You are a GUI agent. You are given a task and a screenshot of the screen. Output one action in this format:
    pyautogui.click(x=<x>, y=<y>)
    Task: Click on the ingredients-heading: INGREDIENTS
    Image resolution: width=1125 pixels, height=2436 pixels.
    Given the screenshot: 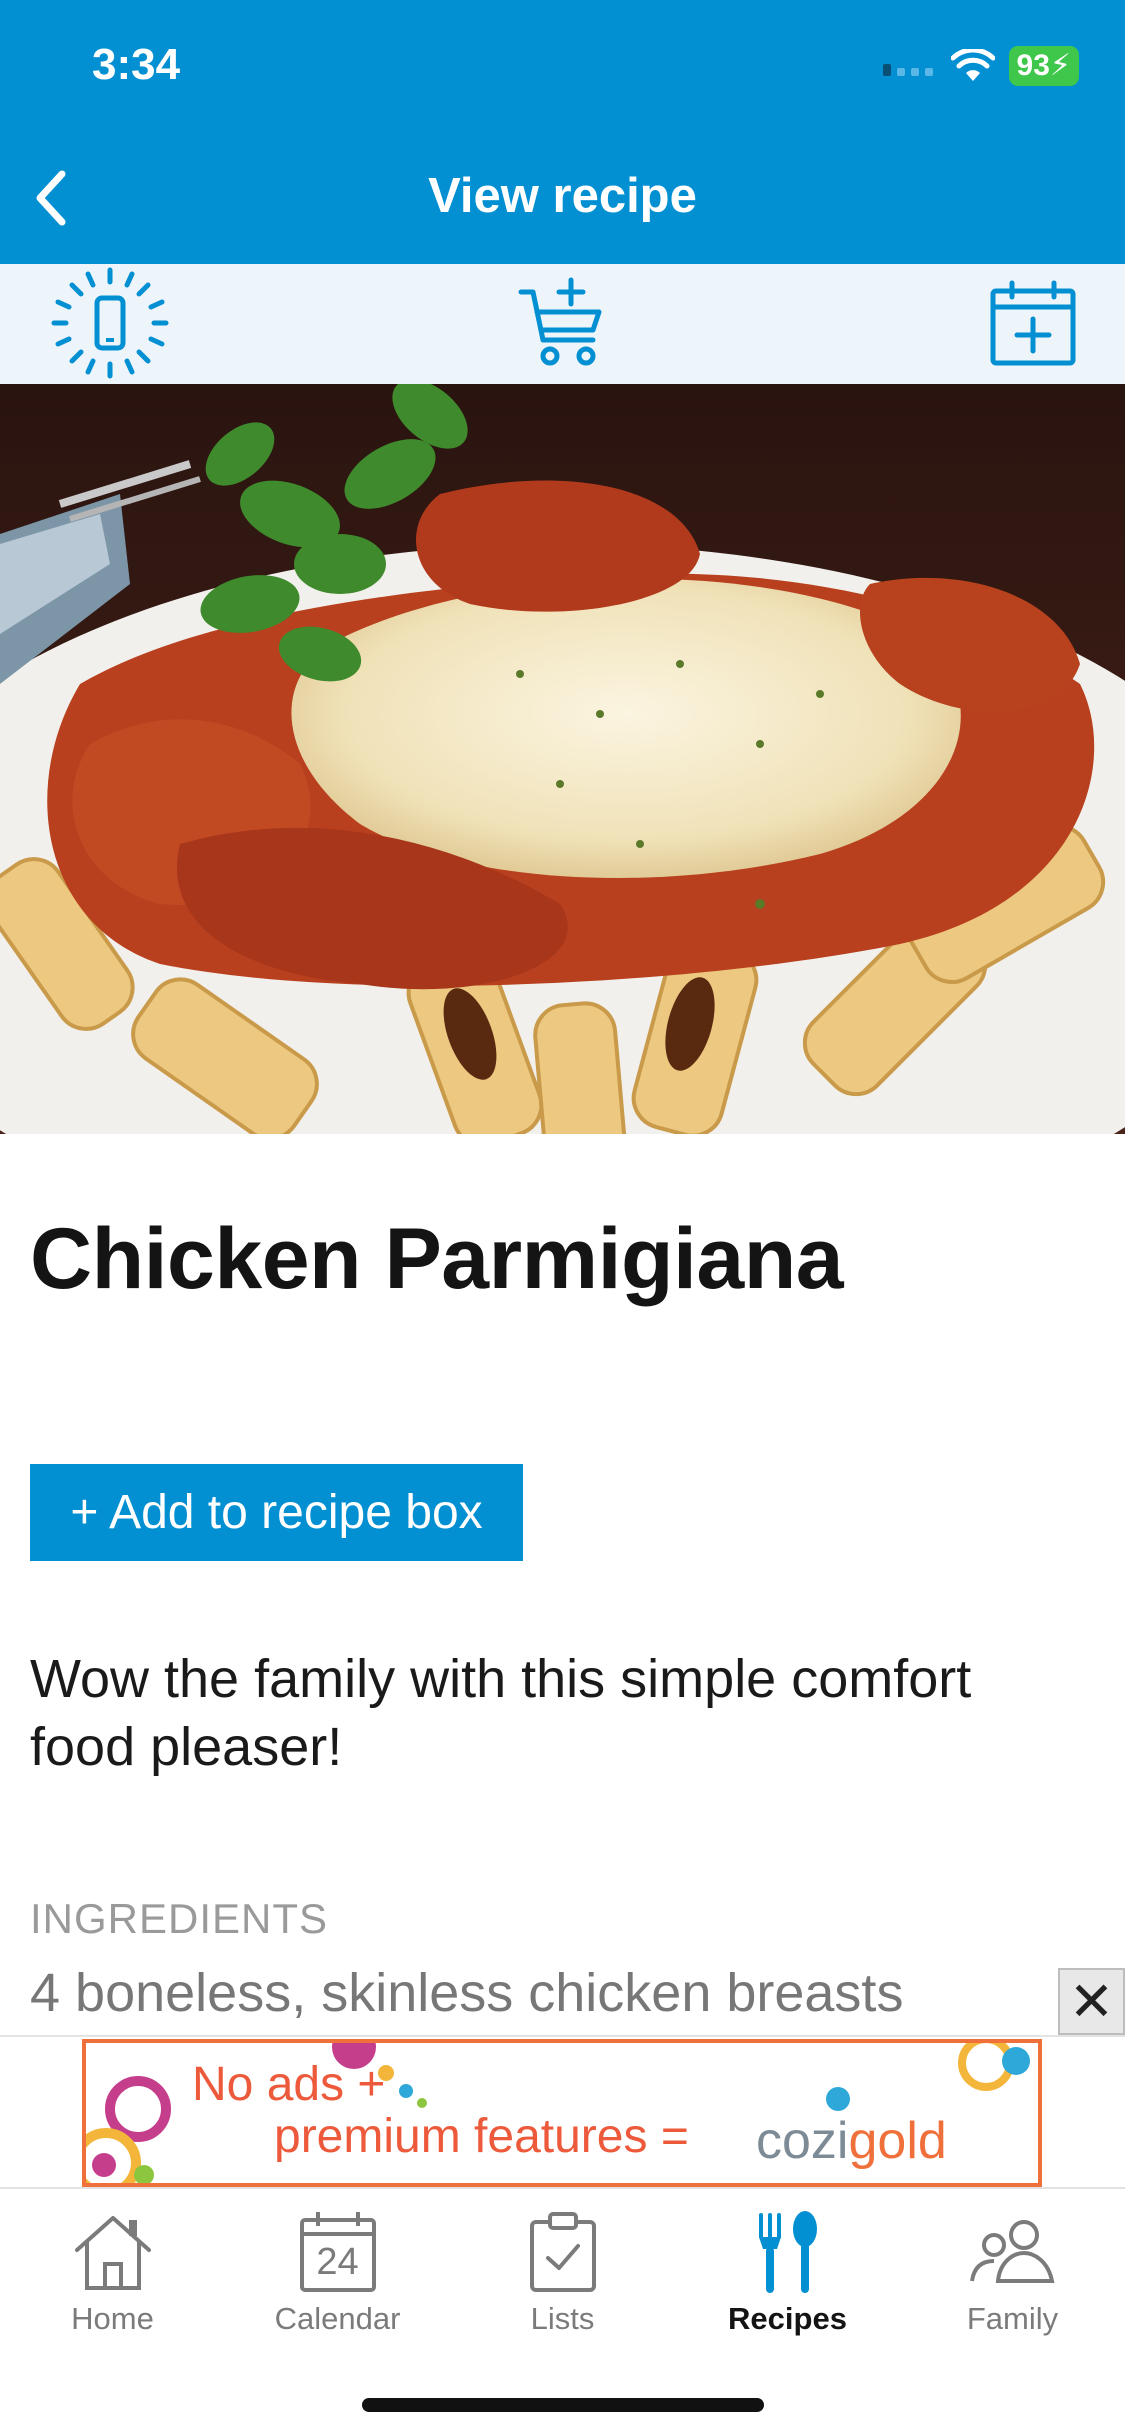 What is the action you would take?
    pyautogui.click(x=179, y=1918)
    